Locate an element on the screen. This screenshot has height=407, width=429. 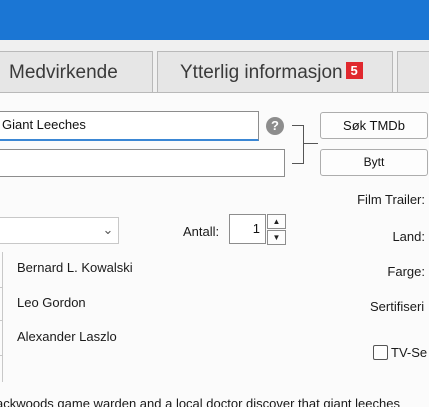
cast-list-item: Leo Gordon is located at coordinates (51, 302).